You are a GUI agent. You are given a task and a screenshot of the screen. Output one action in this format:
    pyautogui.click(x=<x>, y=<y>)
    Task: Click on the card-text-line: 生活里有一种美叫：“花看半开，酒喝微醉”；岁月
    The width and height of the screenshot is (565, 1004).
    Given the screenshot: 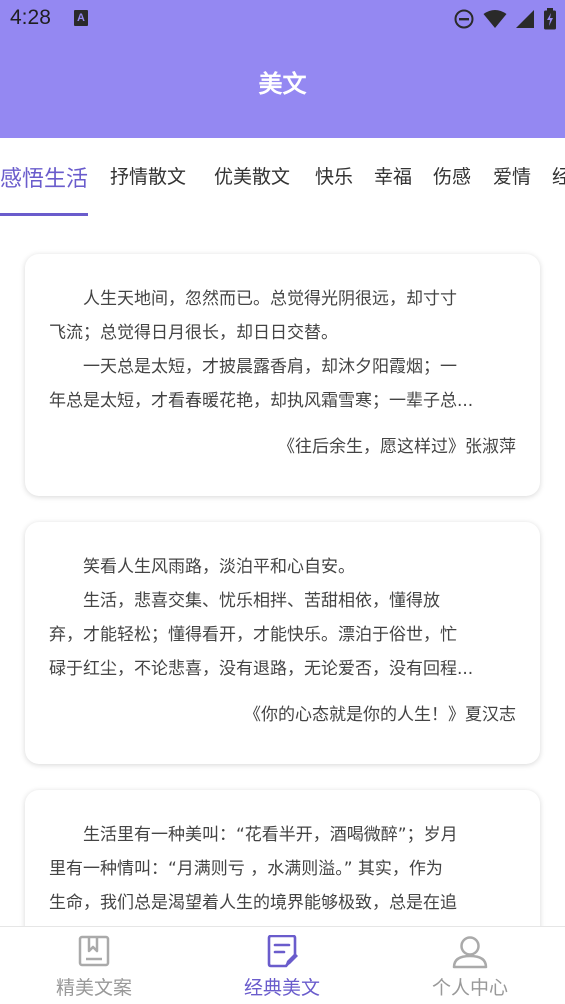 What is the action you would take?
    pyautogui.click(x=270, y=835)
    